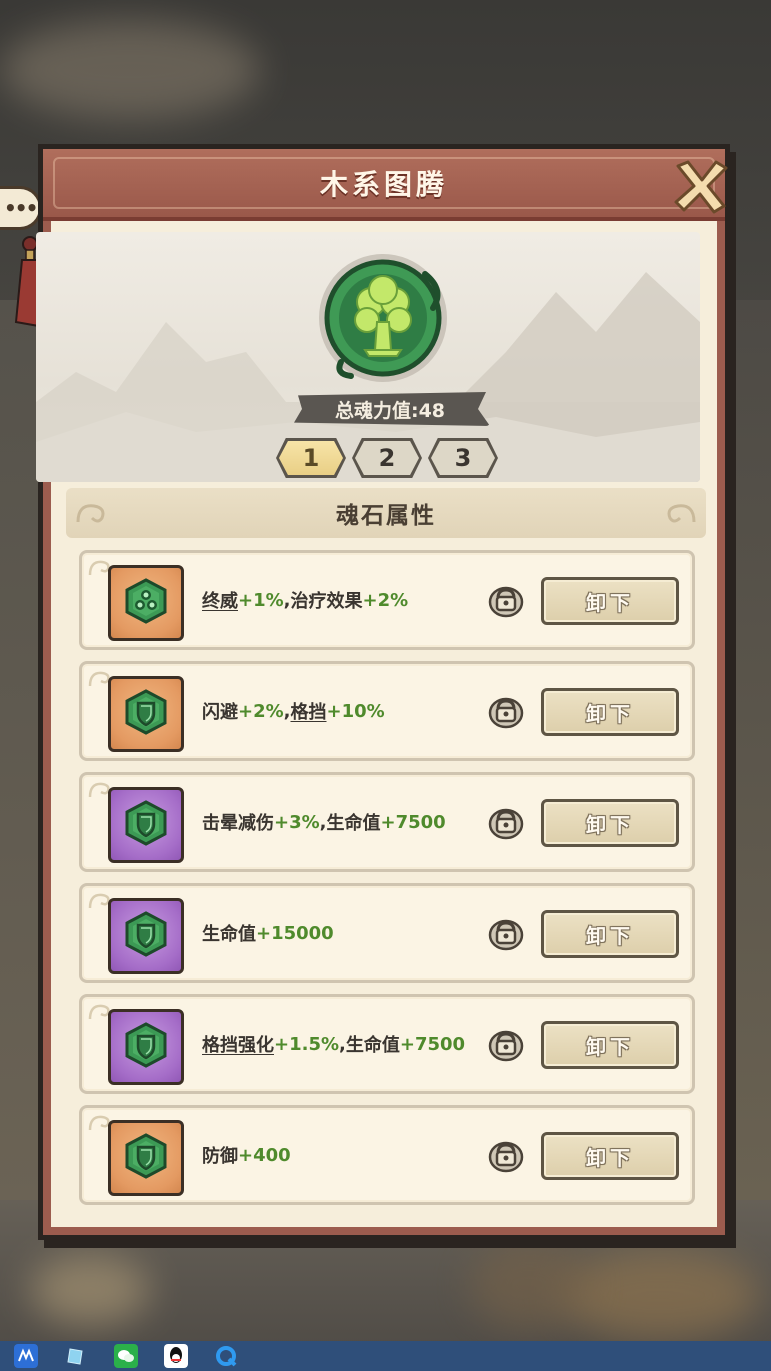 The image size is (771, 1371). Describe the element at coordinates (26, 1356) in the screenshot. I see `app-launcher-icon` at that location.